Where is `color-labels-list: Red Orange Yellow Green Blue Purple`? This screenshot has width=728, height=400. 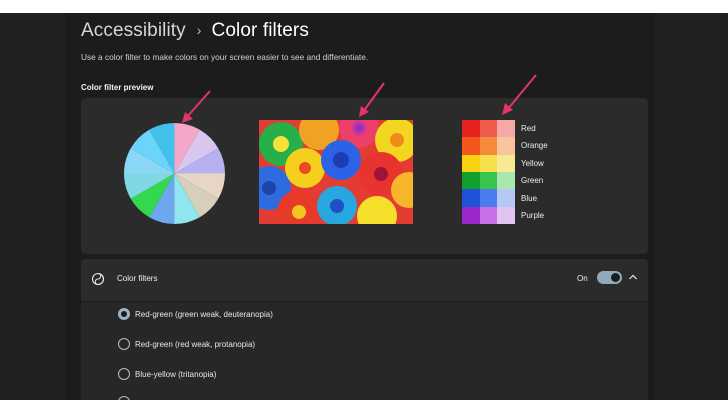 color-labels-list: Red Orange Yellow Green Blue Purple is located at coordinates (551, 172).